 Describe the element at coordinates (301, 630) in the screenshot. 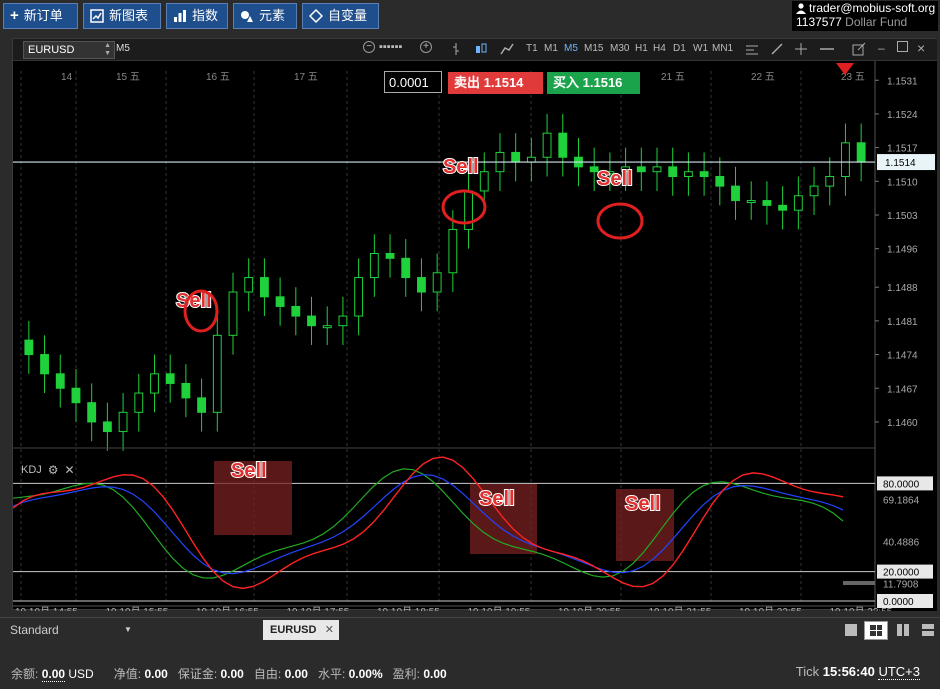

I see `tab-eurusd: EURUSD ✕` at that location.